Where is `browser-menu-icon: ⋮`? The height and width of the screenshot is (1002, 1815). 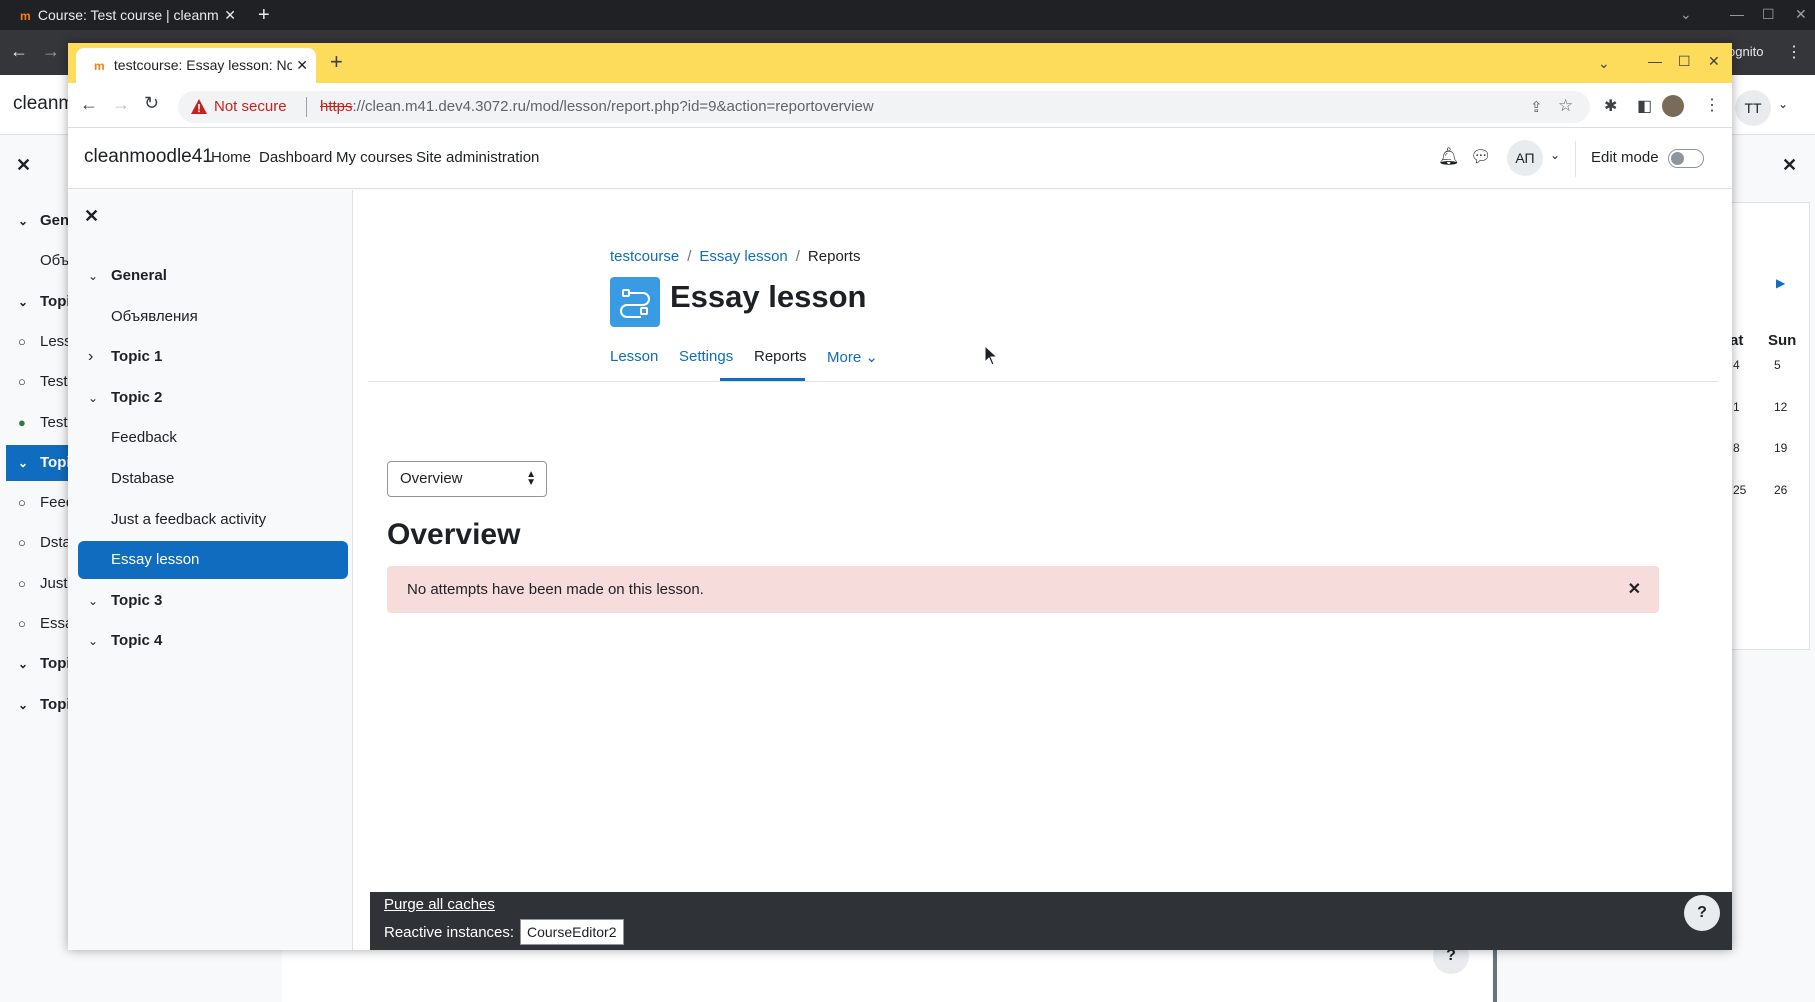 browser-menu-icon: ⋮ is located at coordinates (1712, 105).